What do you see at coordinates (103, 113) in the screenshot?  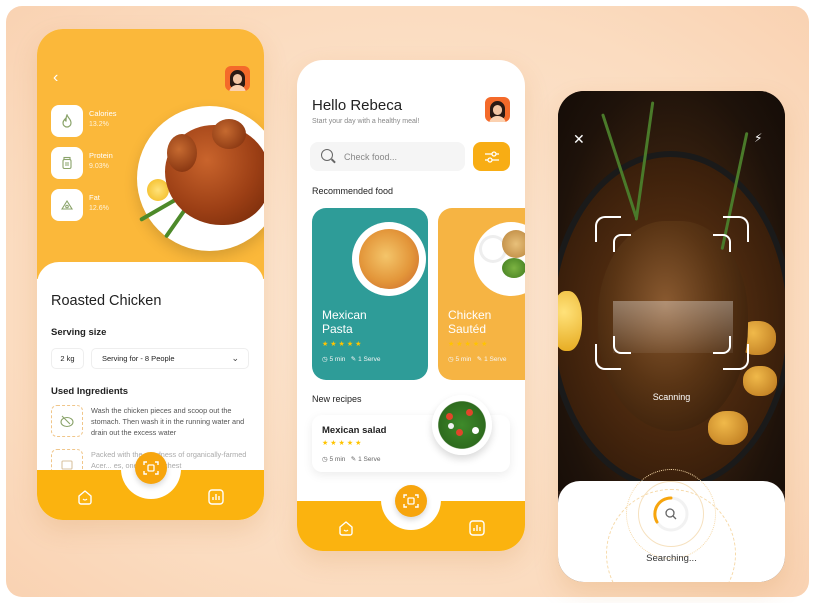 I see `nutrition-label: Calories` at bounding box center [103, 113].